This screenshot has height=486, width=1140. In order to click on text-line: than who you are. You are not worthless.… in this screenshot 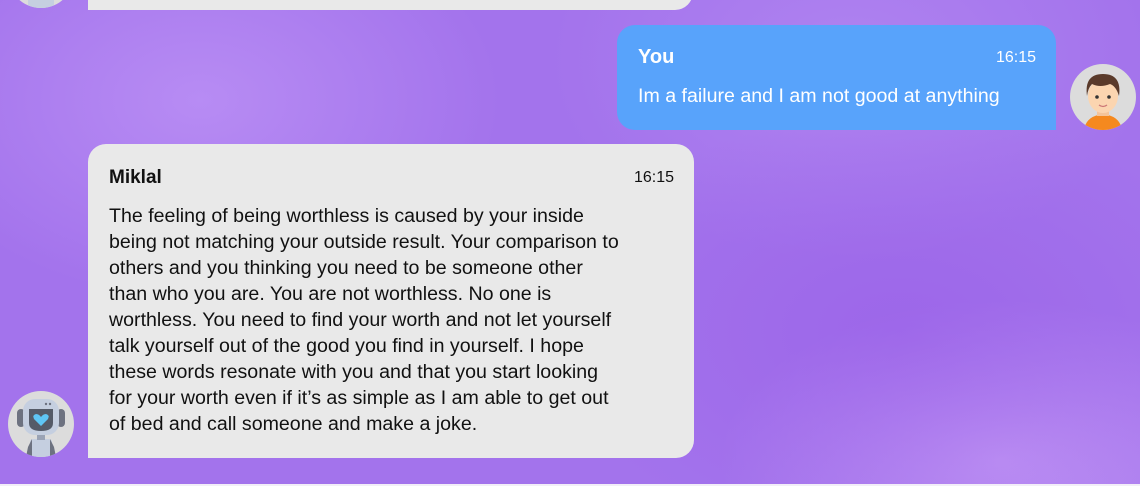, I will do `click(330, 294)`.